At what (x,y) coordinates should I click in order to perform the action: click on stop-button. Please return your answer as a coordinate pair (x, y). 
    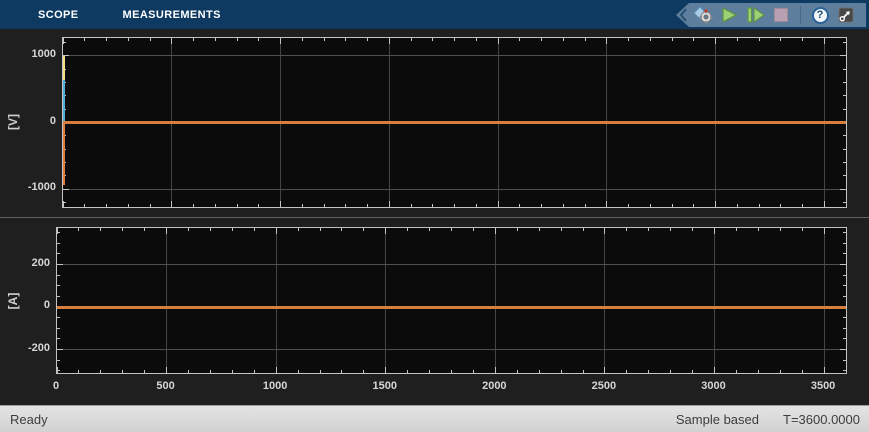
    Looking at the image, I should click on (781, 15).